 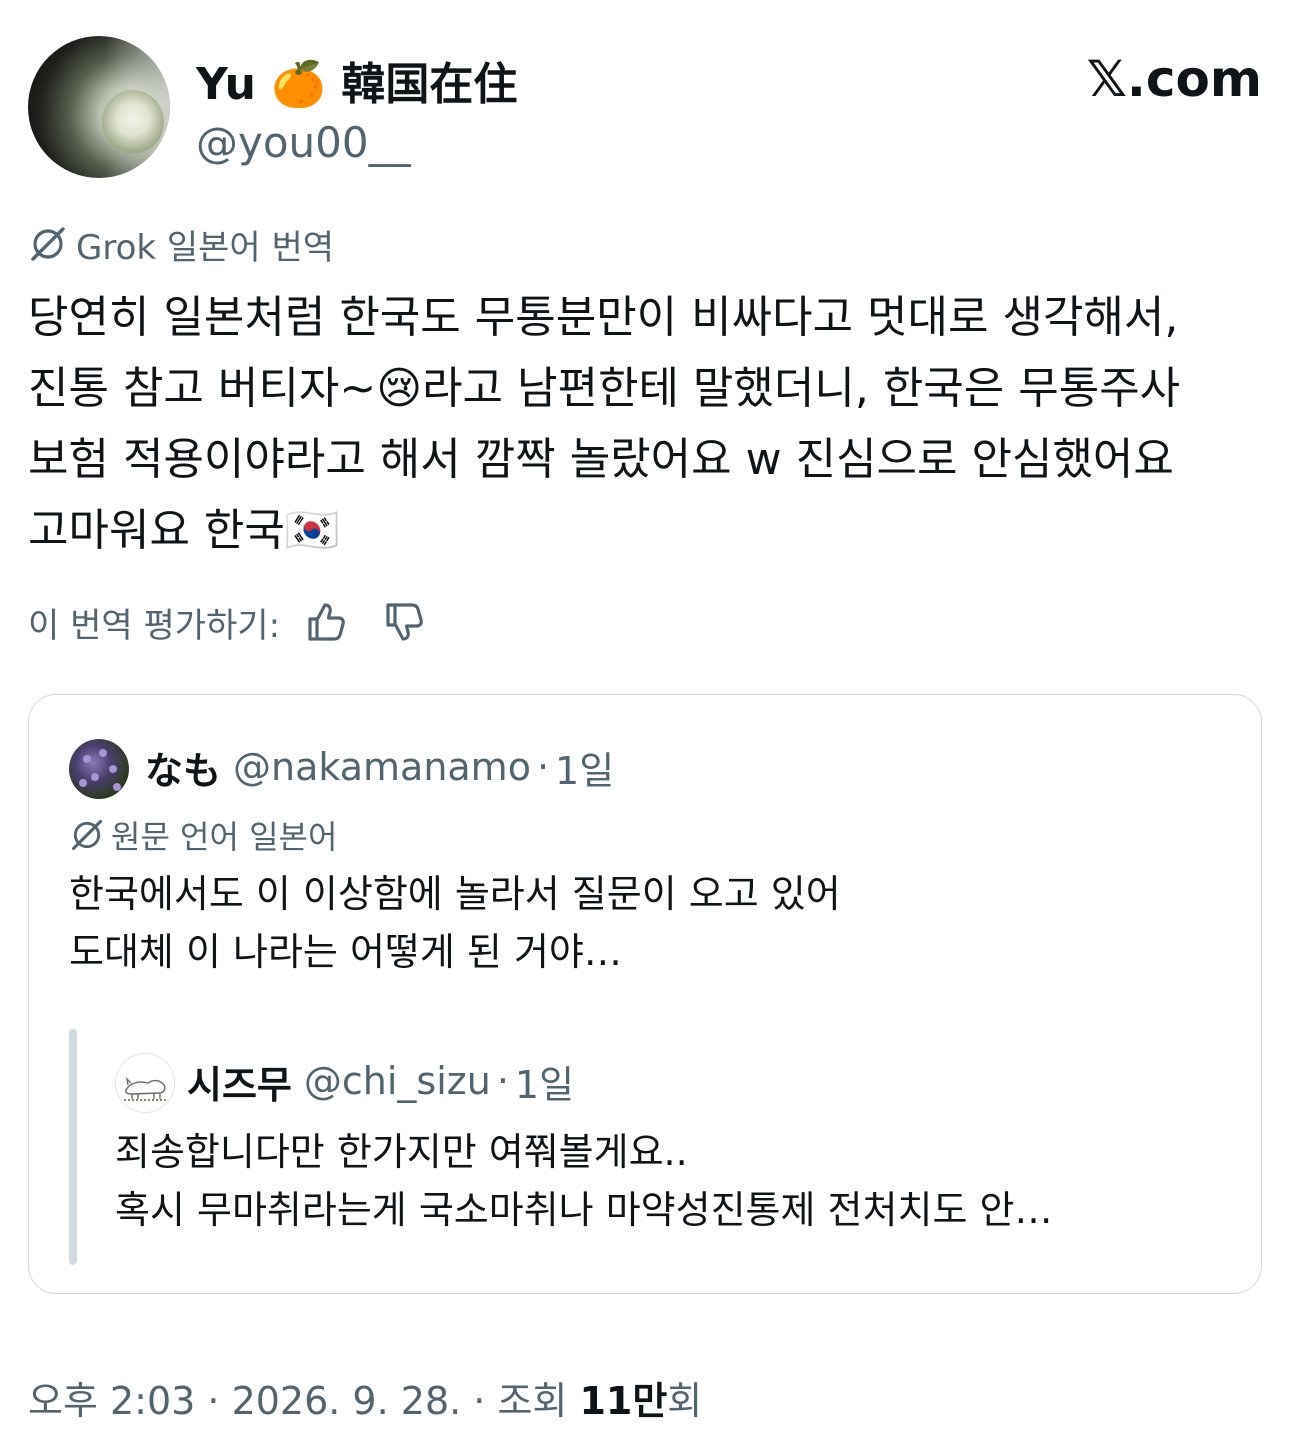 I want to click on nested-author-avatar, so click(x=145, y=1083).